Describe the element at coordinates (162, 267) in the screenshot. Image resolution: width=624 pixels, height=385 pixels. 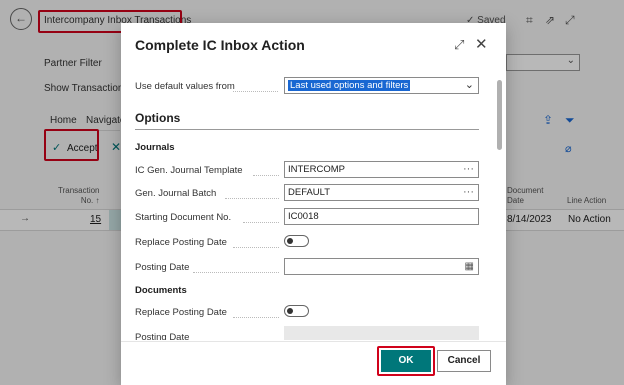
I see `posting-date-label: Posting Date` at that location.